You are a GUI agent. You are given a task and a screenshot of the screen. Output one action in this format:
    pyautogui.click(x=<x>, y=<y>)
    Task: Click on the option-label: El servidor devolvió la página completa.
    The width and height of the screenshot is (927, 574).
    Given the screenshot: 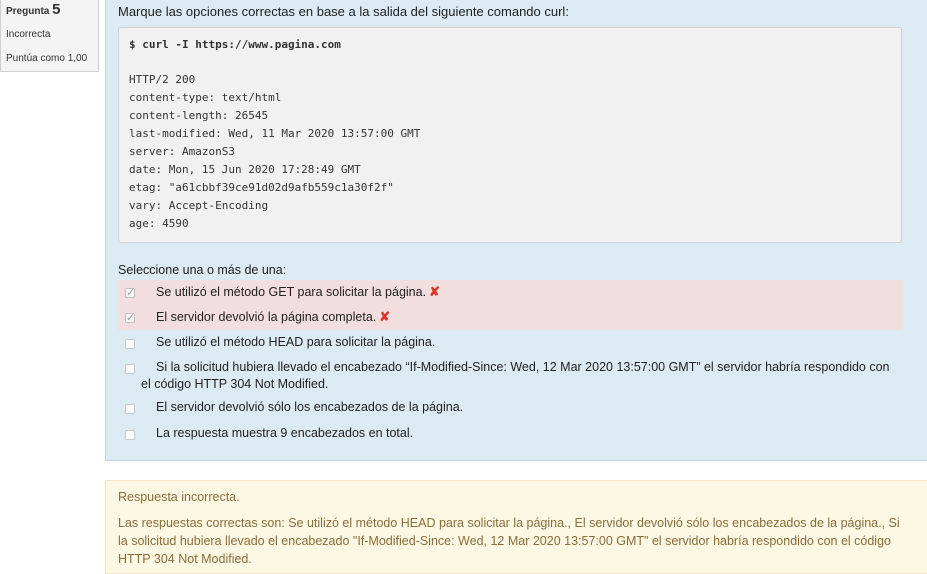 What is the action you would take?
    pyautogui.click(x=266, y=317)
    